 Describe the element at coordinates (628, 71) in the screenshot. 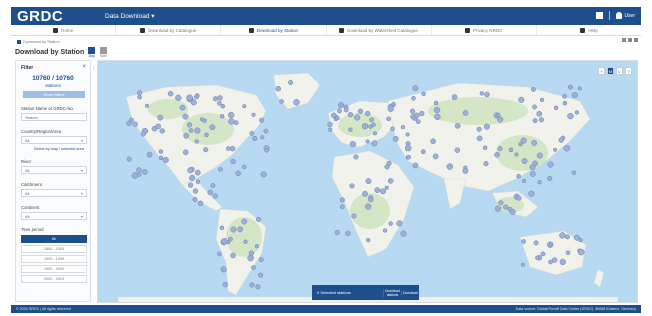

I see `map-help-button: ?` at that location.